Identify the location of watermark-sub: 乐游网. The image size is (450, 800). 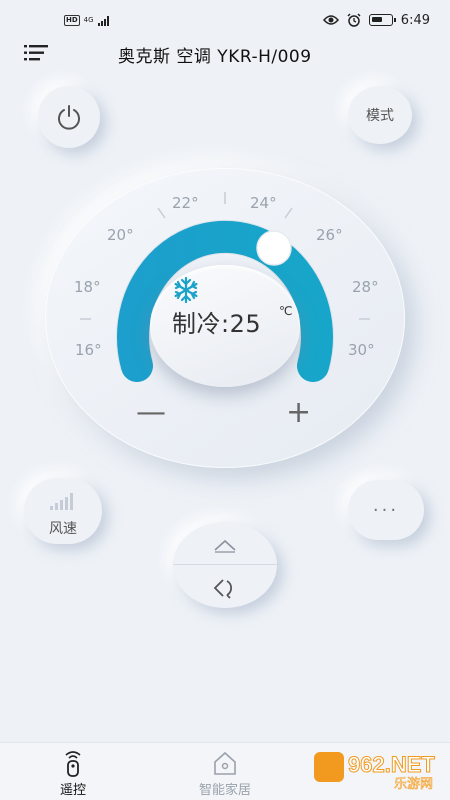
(413, 783).